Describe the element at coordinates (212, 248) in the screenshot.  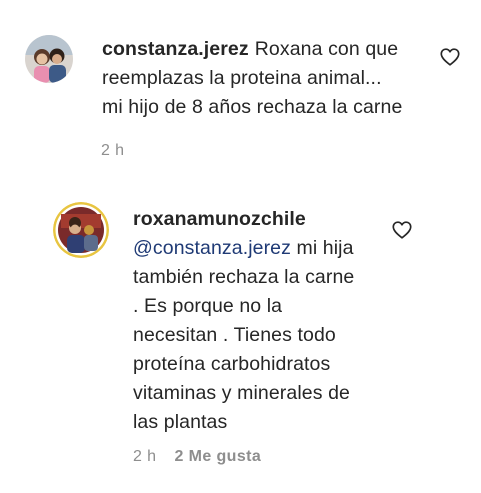
I see `reply-mention-link: @constanza.jerez` at that location.